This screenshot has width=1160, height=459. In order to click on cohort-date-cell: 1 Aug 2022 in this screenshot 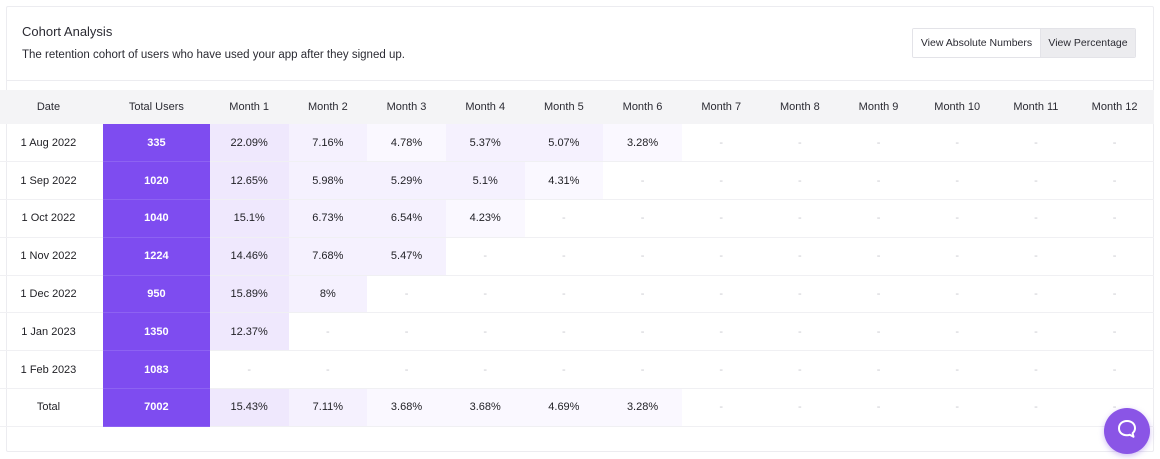, I will do `click(51, 143)`.